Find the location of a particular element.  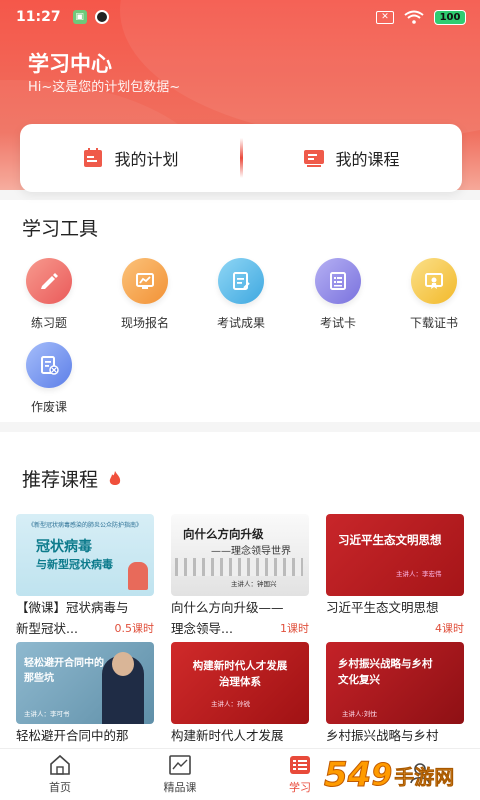

tool-label: 作废课 is located at coordinates (48, 407).